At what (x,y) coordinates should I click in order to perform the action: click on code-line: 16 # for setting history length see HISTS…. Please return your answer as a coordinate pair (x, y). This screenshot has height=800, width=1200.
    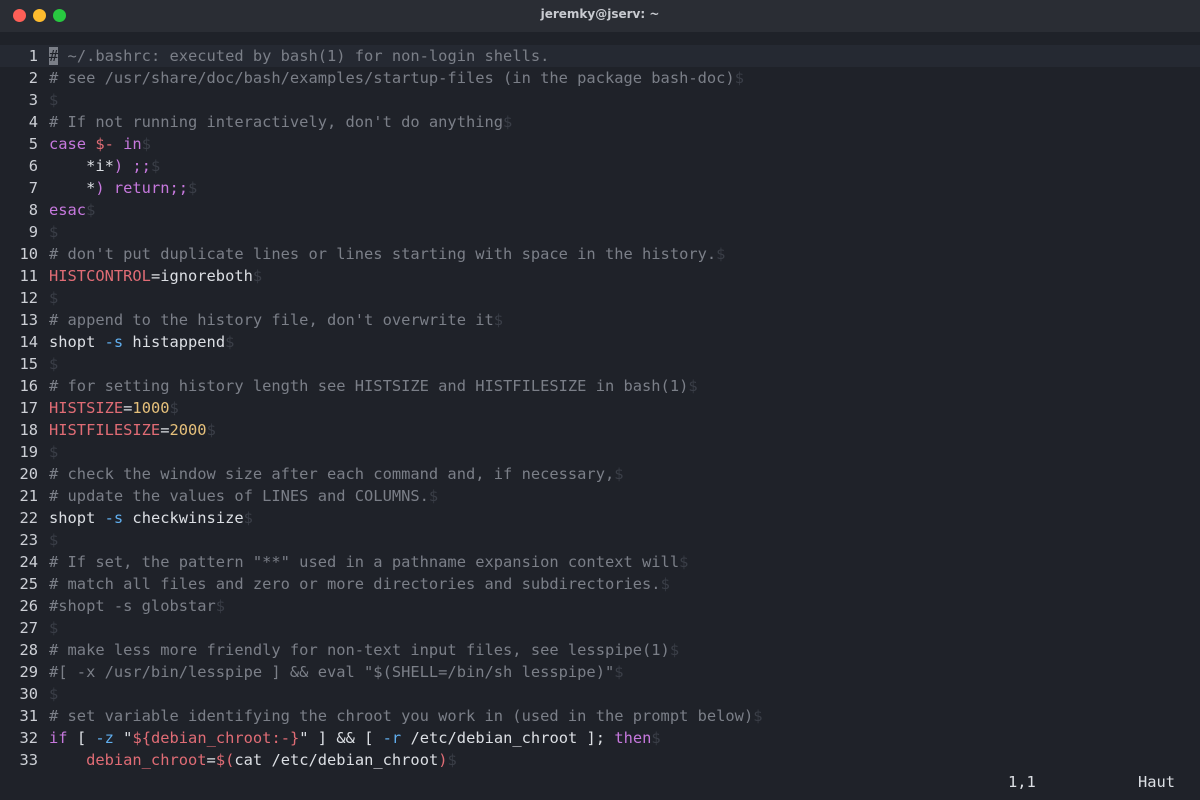
    Looking at the image, I should click on (600, 386).